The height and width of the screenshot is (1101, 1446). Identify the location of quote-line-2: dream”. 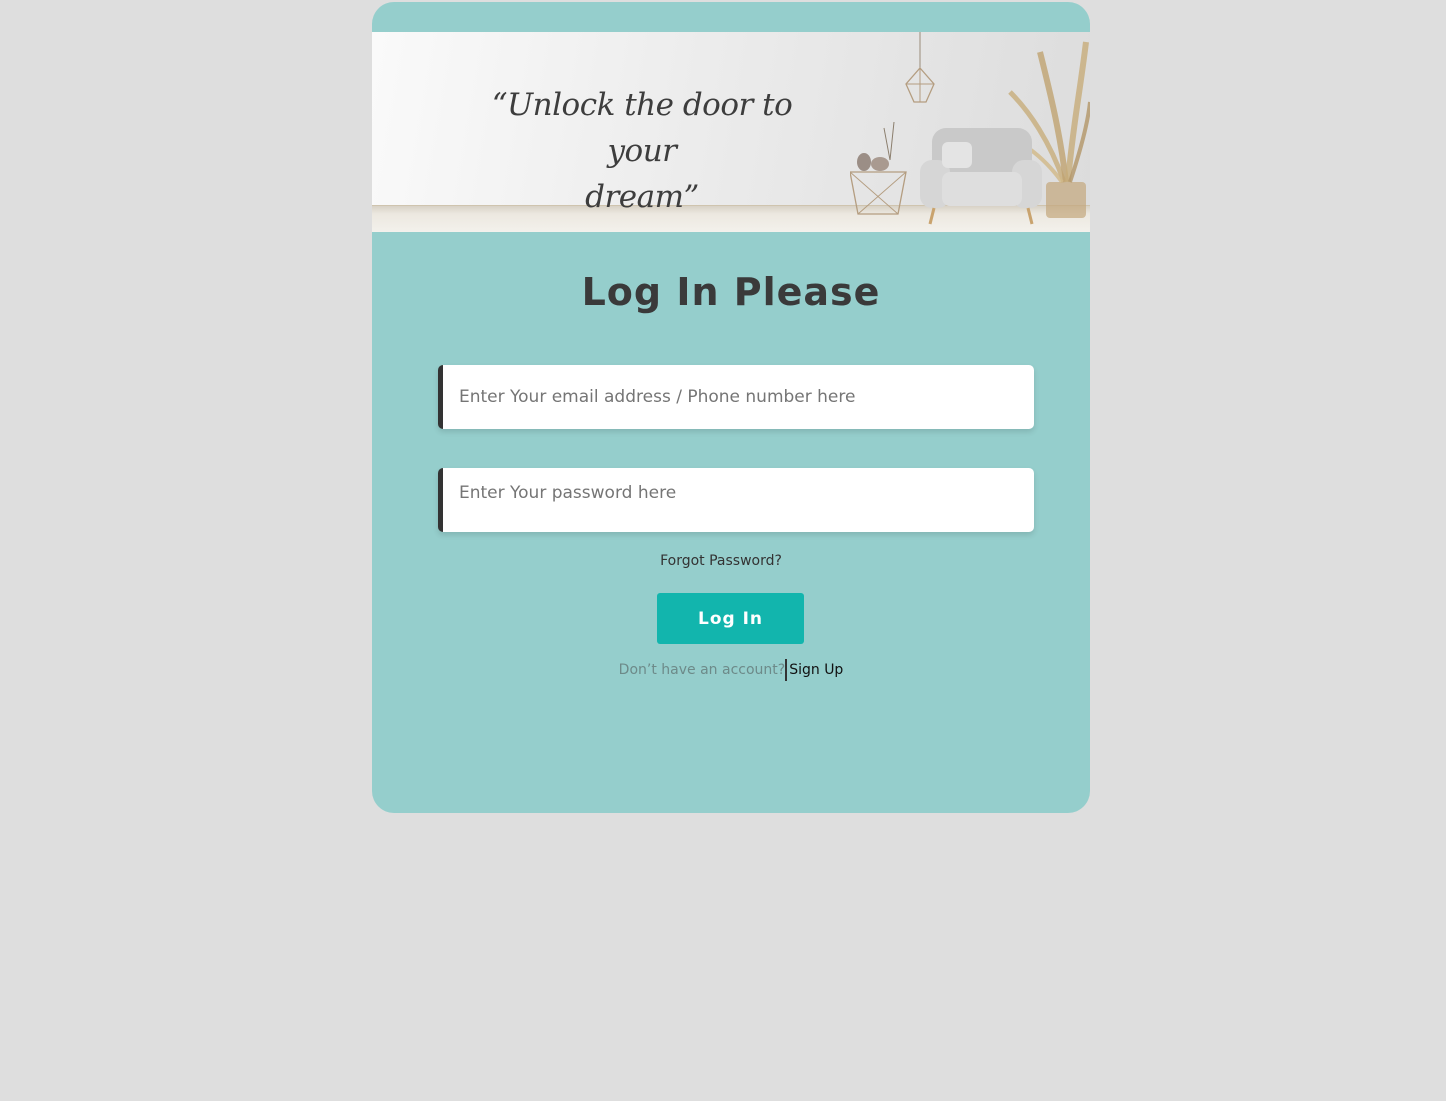
(642, 197).